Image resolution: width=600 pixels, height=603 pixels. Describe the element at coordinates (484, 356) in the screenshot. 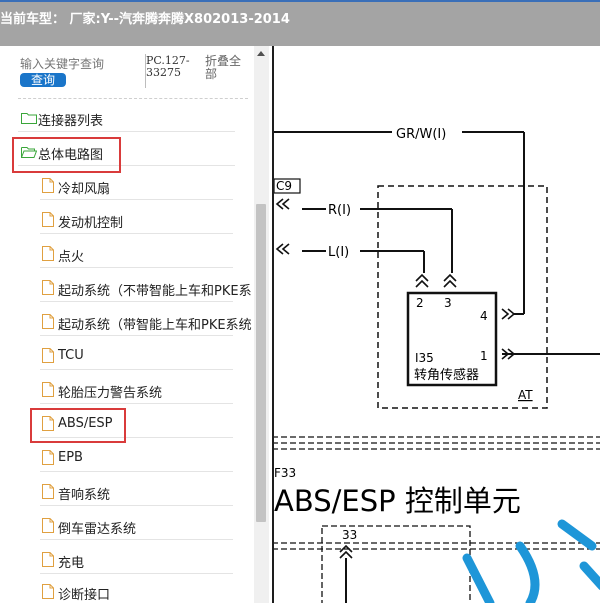

I see `pin-1-label: 1` at that location.